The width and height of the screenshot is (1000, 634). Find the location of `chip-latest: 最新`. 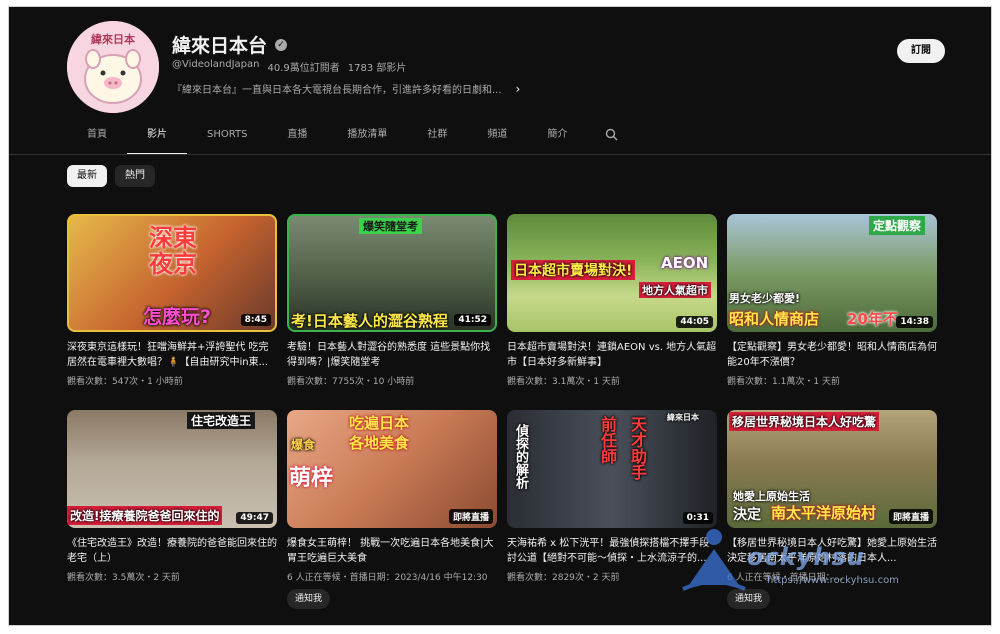

chip-latest: 最新 is located at coordinates (87, 176).